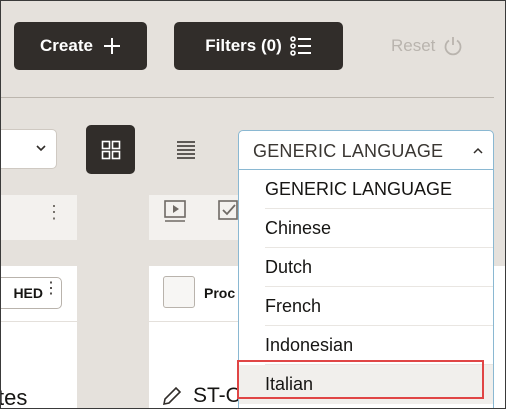 The width and height of the screenshot is (506, 409). I want to click on column-header: Proc, so click(220, 293).